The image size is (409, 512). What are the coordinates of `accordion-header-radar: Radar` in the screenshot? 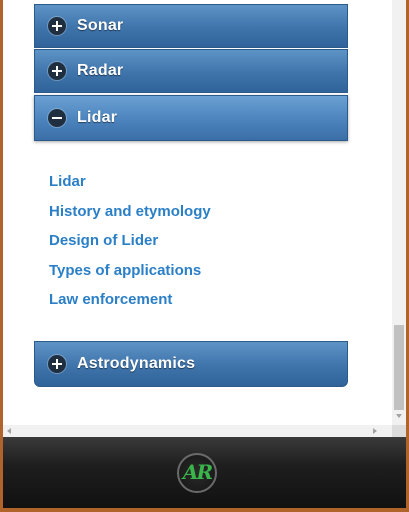 It's located at (191, 71).